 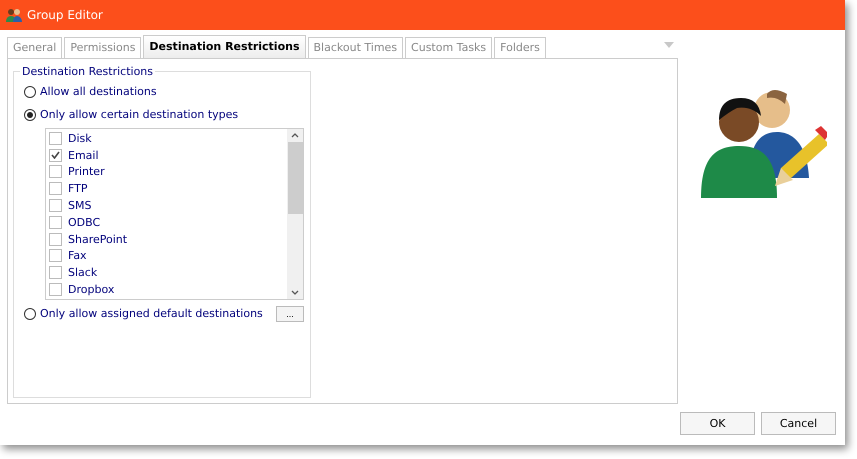 What do you see at coordinates (87, 71) in the screenshot?
I see `group-title: Destination Restrictions` at bounding box center [87, 71].